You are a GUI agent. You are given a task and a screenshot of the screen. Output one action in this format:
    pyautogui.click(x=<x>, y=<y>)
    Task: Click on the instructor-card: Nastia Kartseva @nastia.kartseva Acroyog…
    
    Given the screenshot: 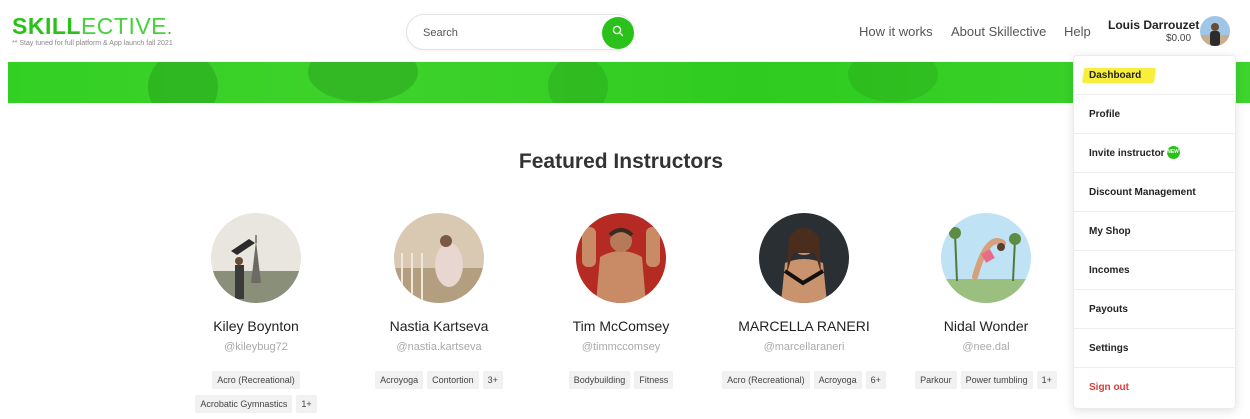 What is the action you would take?
    pyautogui.click(x=439, y=301)
    